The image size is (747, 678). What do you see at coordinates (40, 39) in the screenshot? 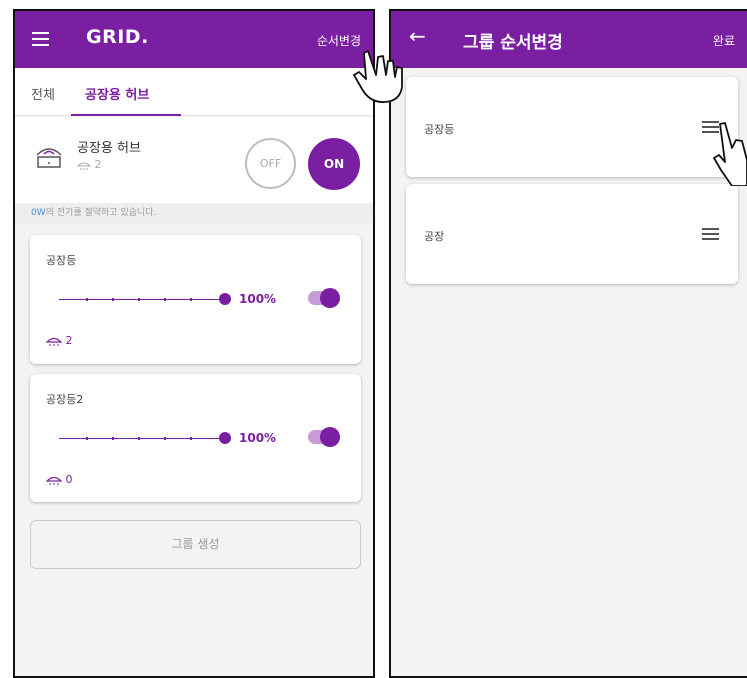
I see `menu-icon` at bounding box center [40, 39].